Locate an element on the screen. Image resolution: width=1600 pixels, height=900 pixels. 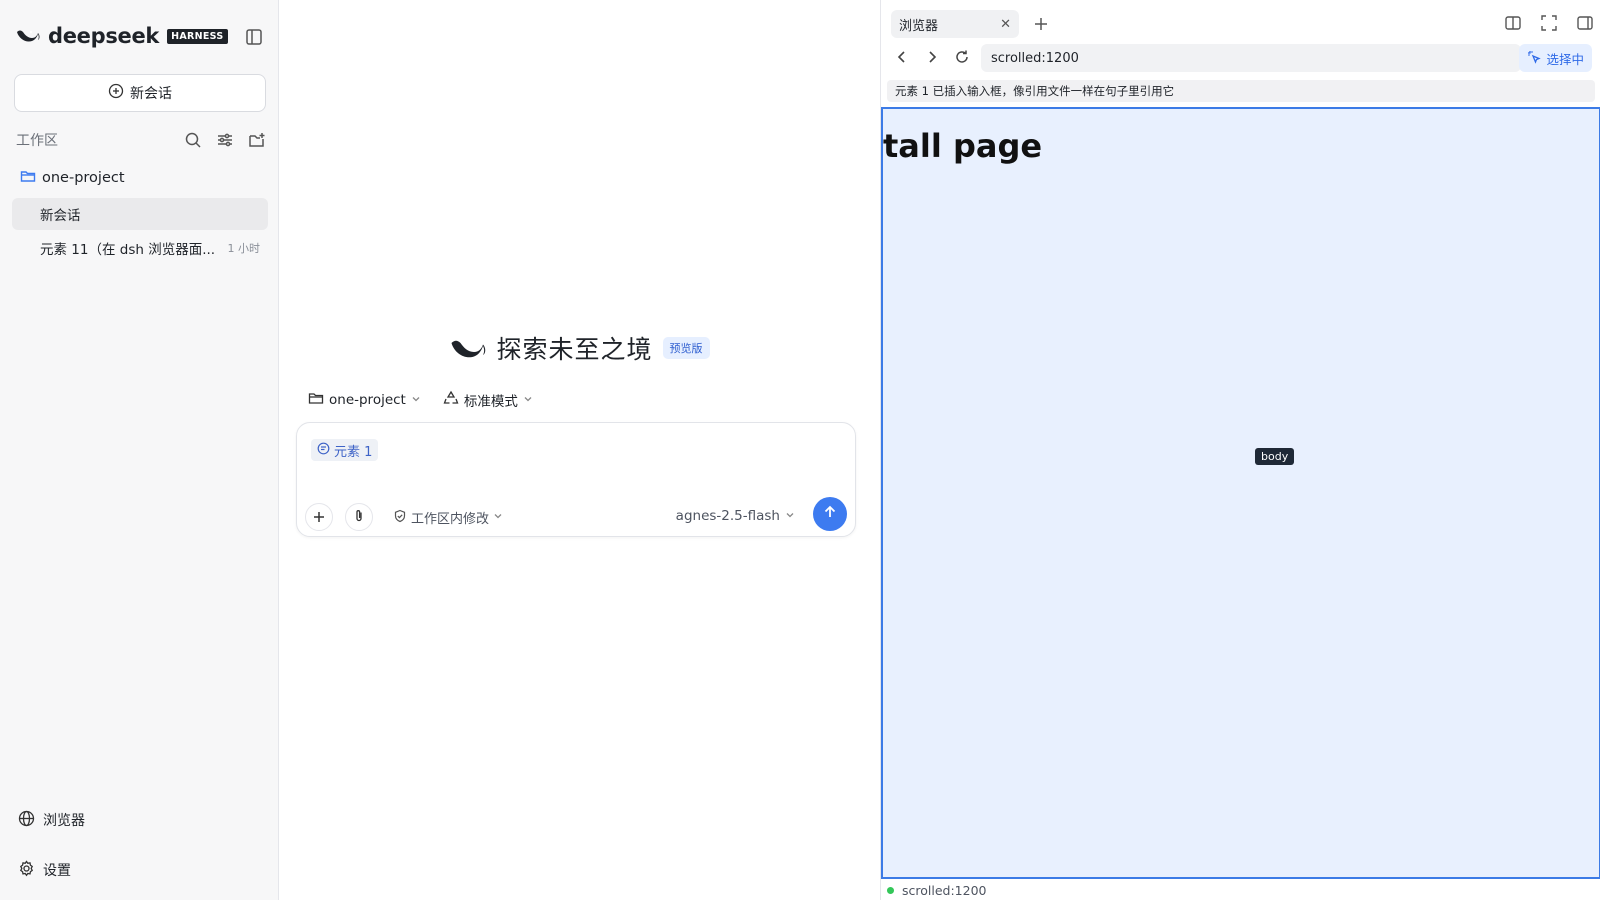
browser-nav-item: 浏览器 is located at coordinates (51, 820).